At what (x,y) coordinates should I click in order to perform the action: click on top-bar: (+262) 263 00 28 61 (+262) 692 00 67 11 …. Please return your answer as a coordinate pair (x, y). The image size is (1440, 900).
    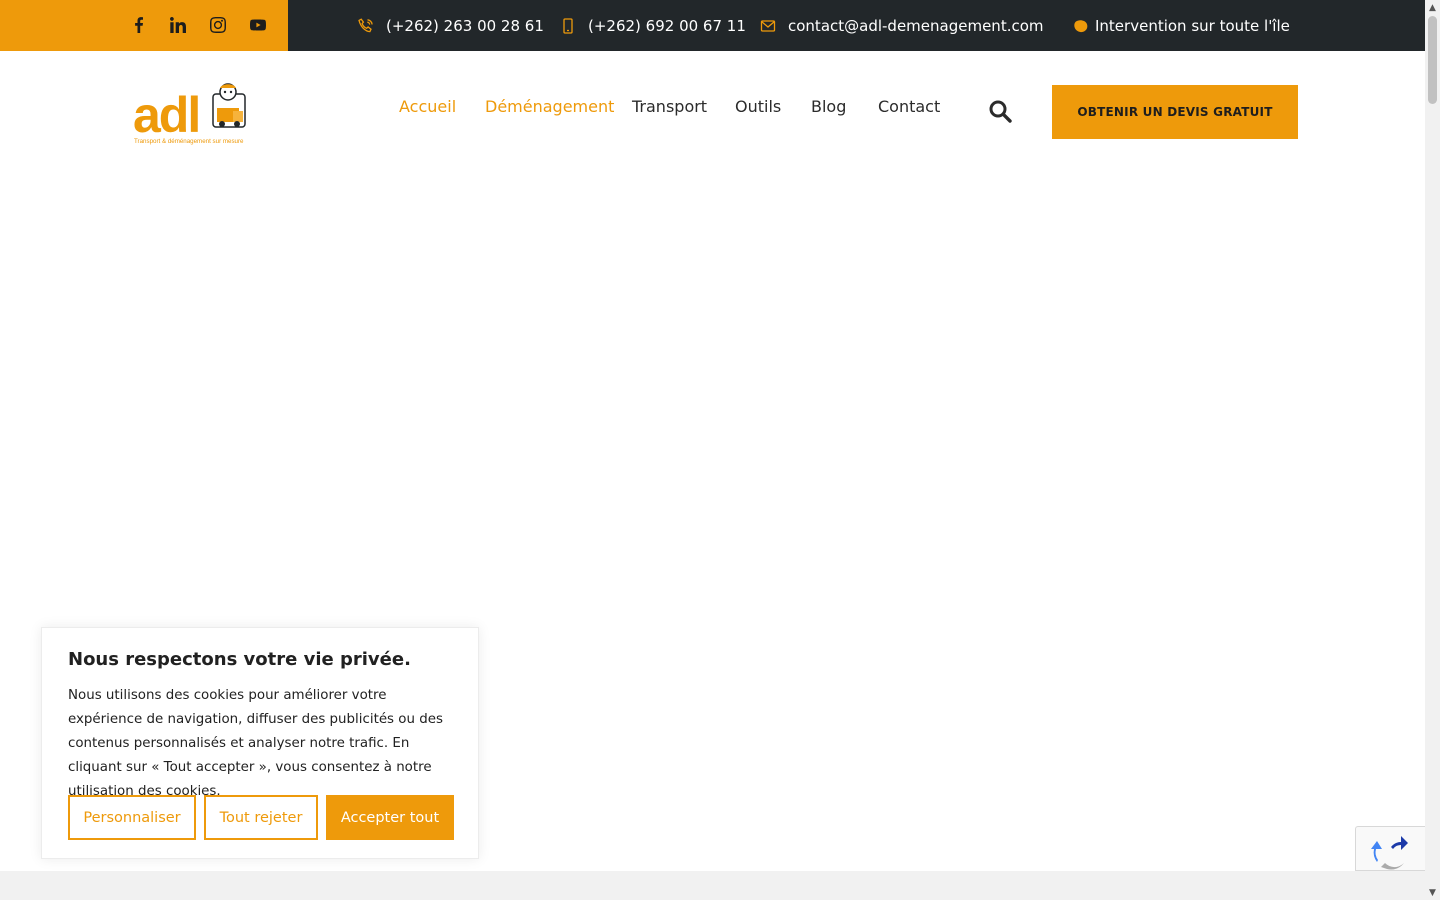
    Looking at the image, I should click on (712, 25).